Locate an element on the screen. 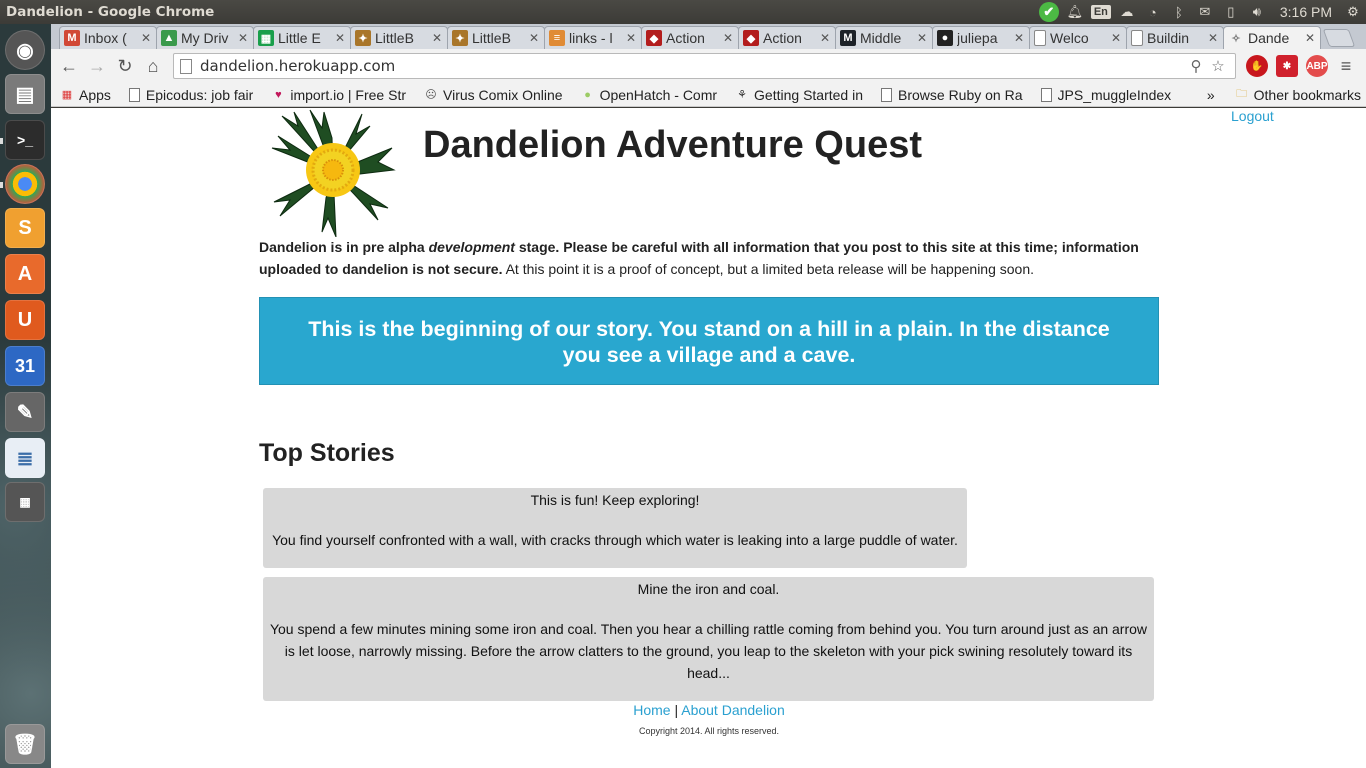 The width and height of the screenshot is (1366, 768). bookmark-item: ▦ Apps is located at coordinates (85, 95).